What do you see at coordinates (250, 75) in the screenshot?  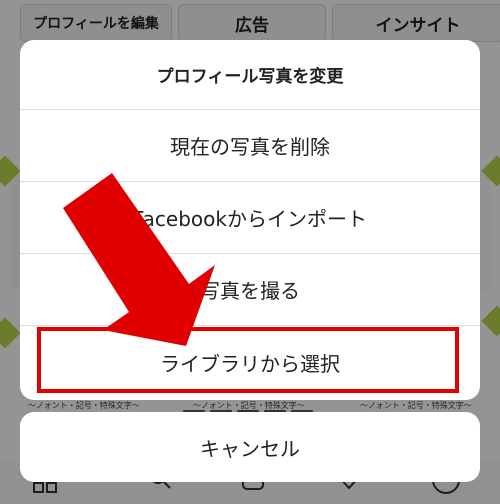 I see `sheet-title: プロフィール写真を変更` at bounding box center [250, 75].